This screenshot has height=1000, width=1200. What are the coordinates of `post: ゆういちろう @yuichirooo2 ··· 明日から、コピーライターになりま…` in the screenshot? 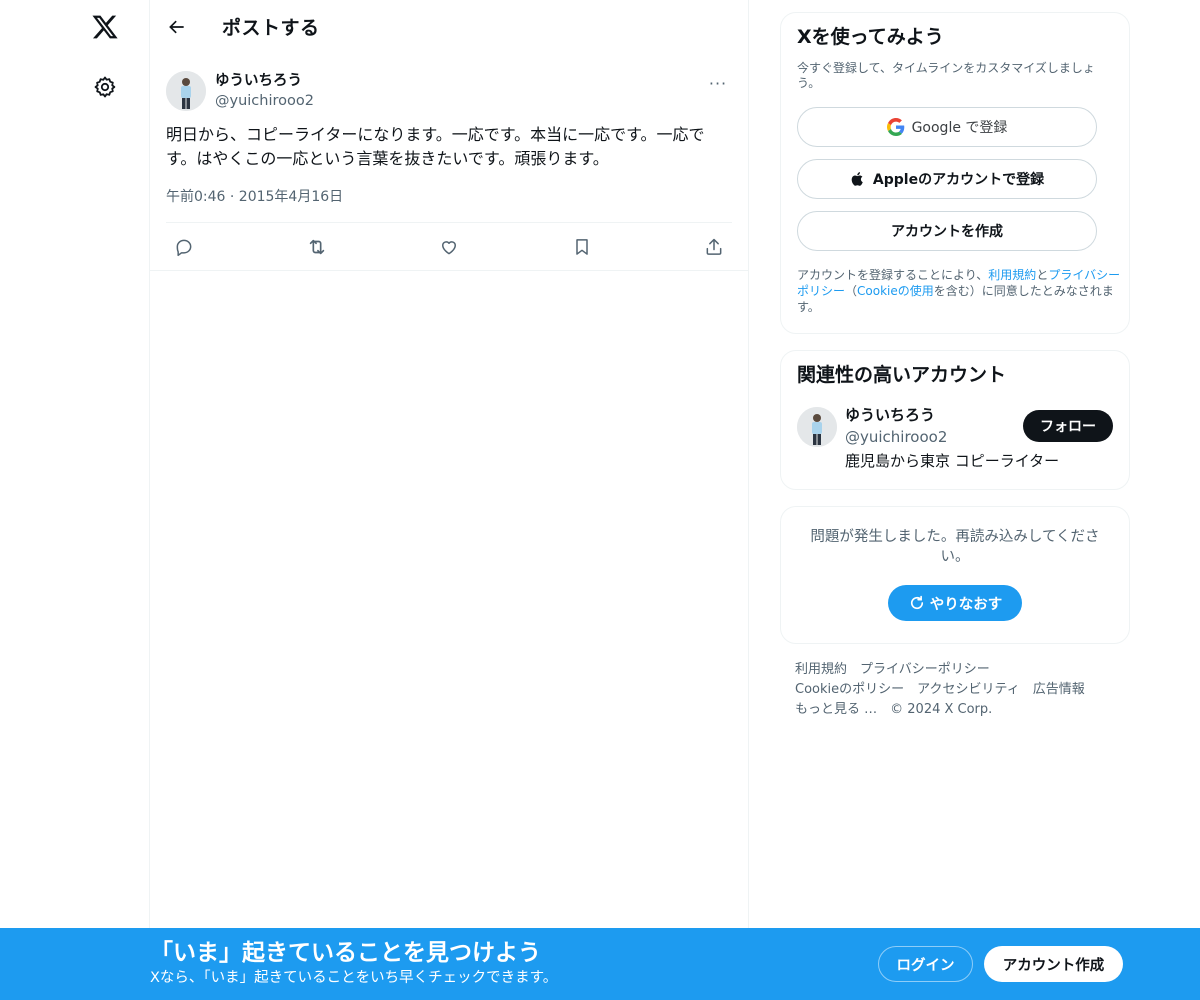 It's located at (449, 162).